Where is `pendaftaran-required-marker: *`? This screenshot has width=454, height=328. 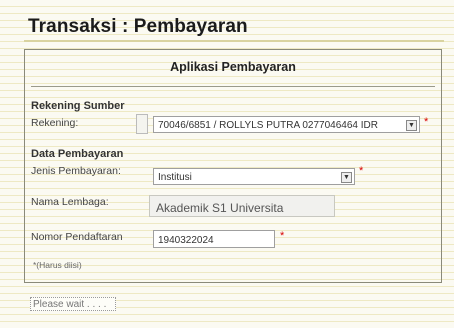 pendaftaran-required-marker: * is located at coordinates (282, 236).